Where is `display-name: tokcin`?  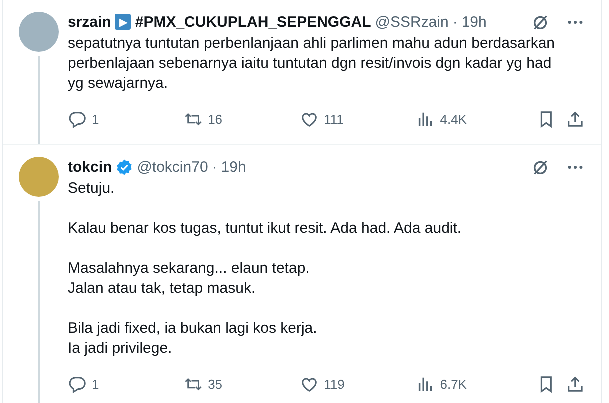 display-name: tokcin is located at coordinates (90, 167).